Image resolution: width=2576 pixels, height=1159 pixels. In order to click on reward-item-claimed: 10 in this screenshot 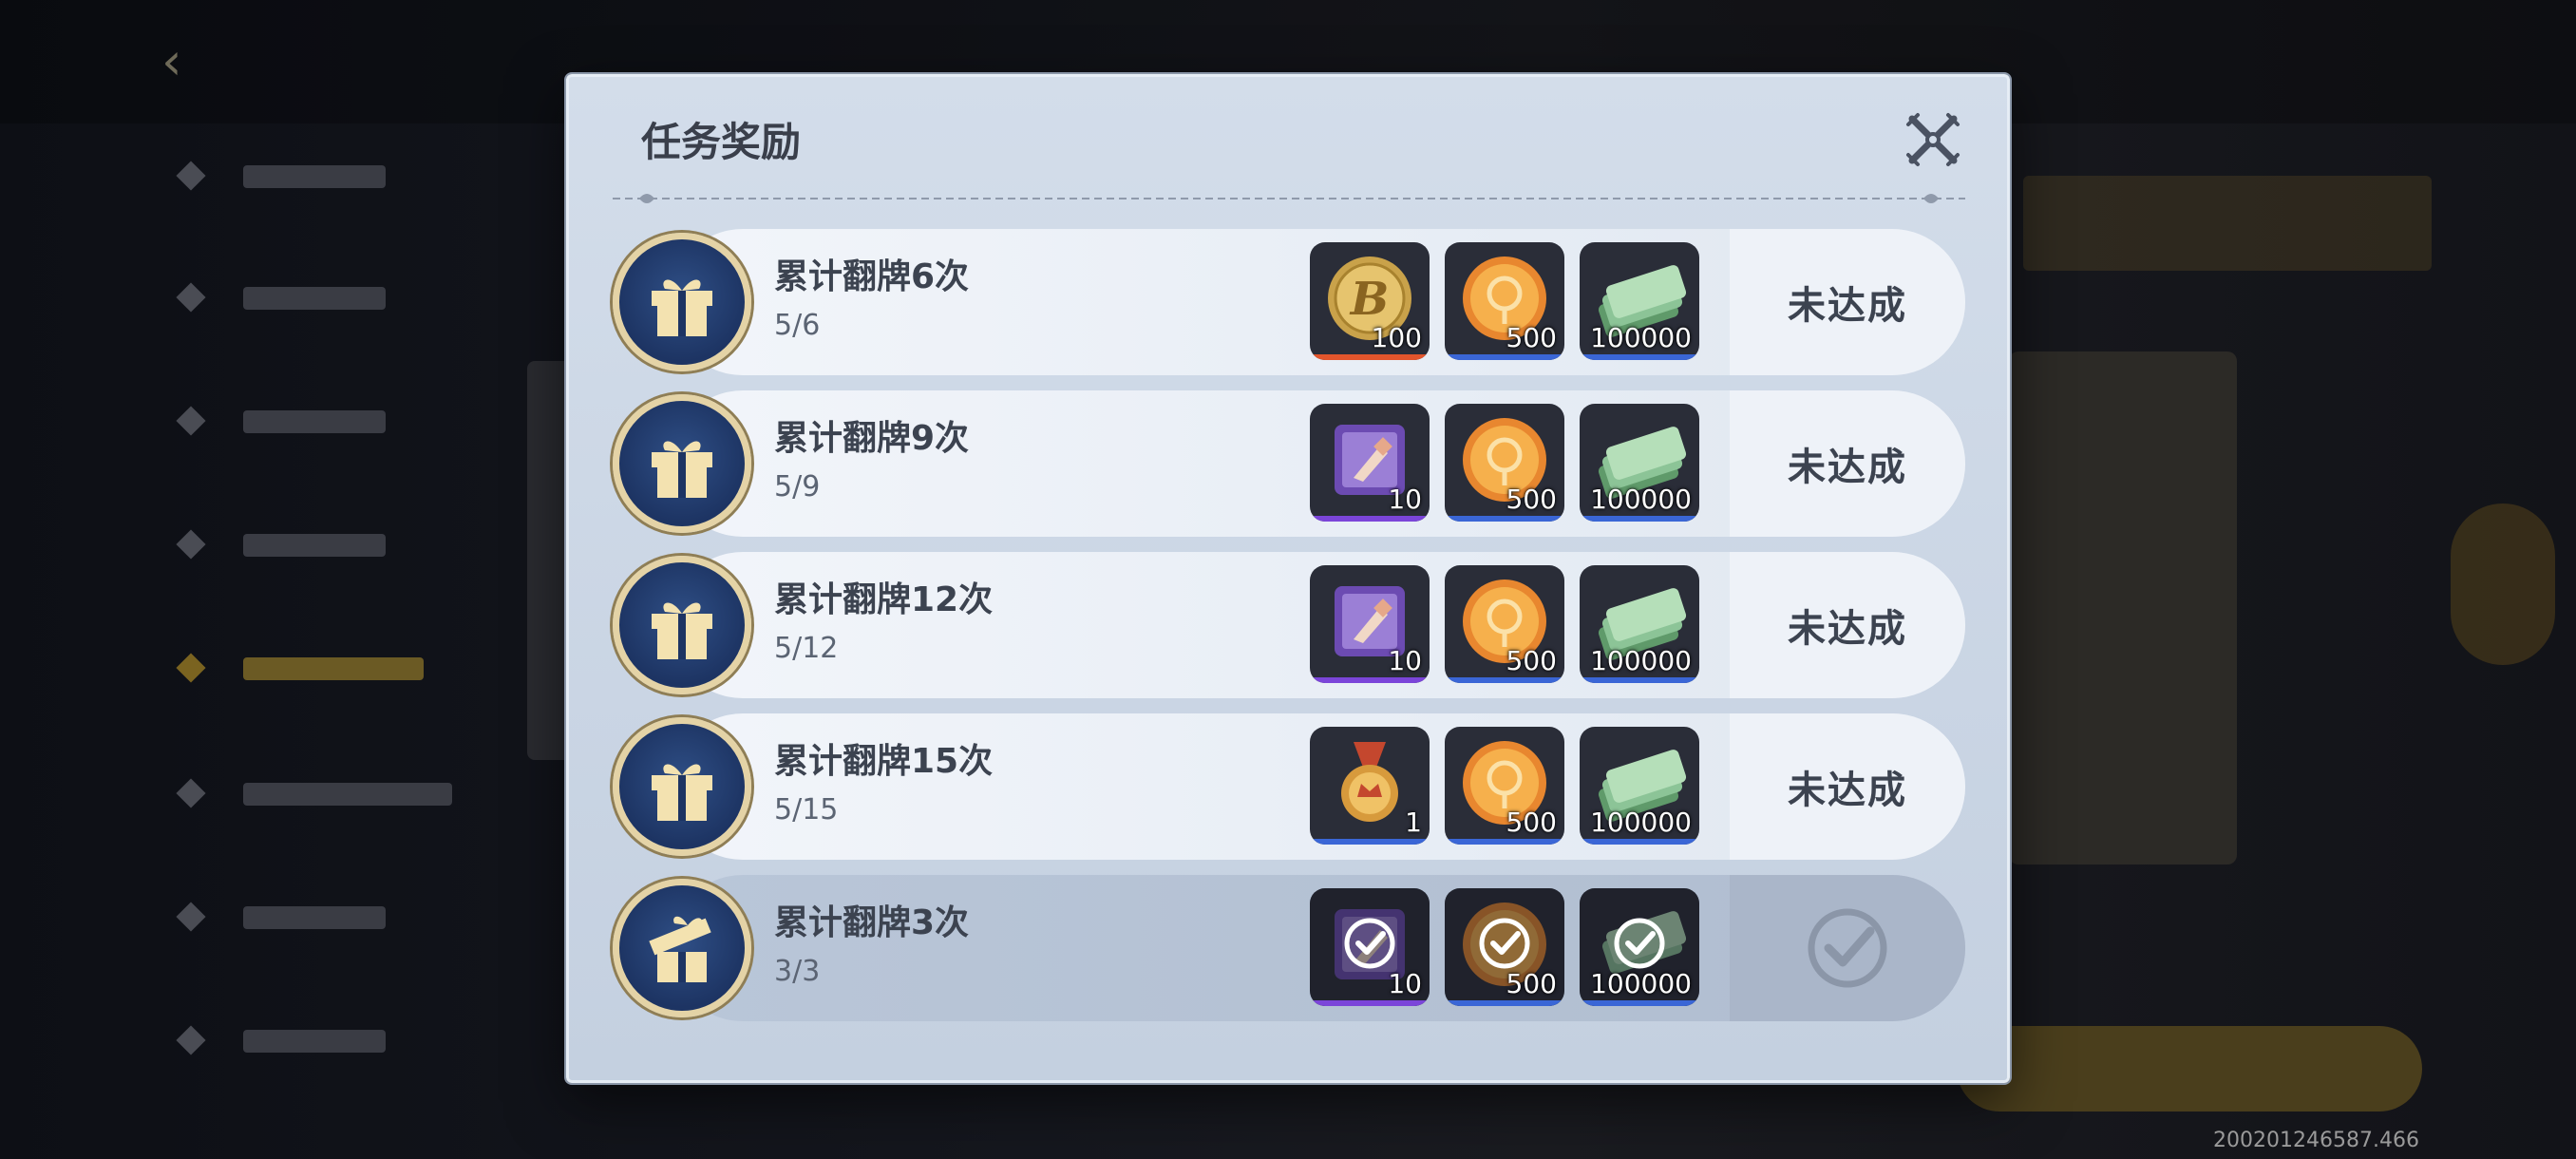, I will do `click(1370, 947)`.